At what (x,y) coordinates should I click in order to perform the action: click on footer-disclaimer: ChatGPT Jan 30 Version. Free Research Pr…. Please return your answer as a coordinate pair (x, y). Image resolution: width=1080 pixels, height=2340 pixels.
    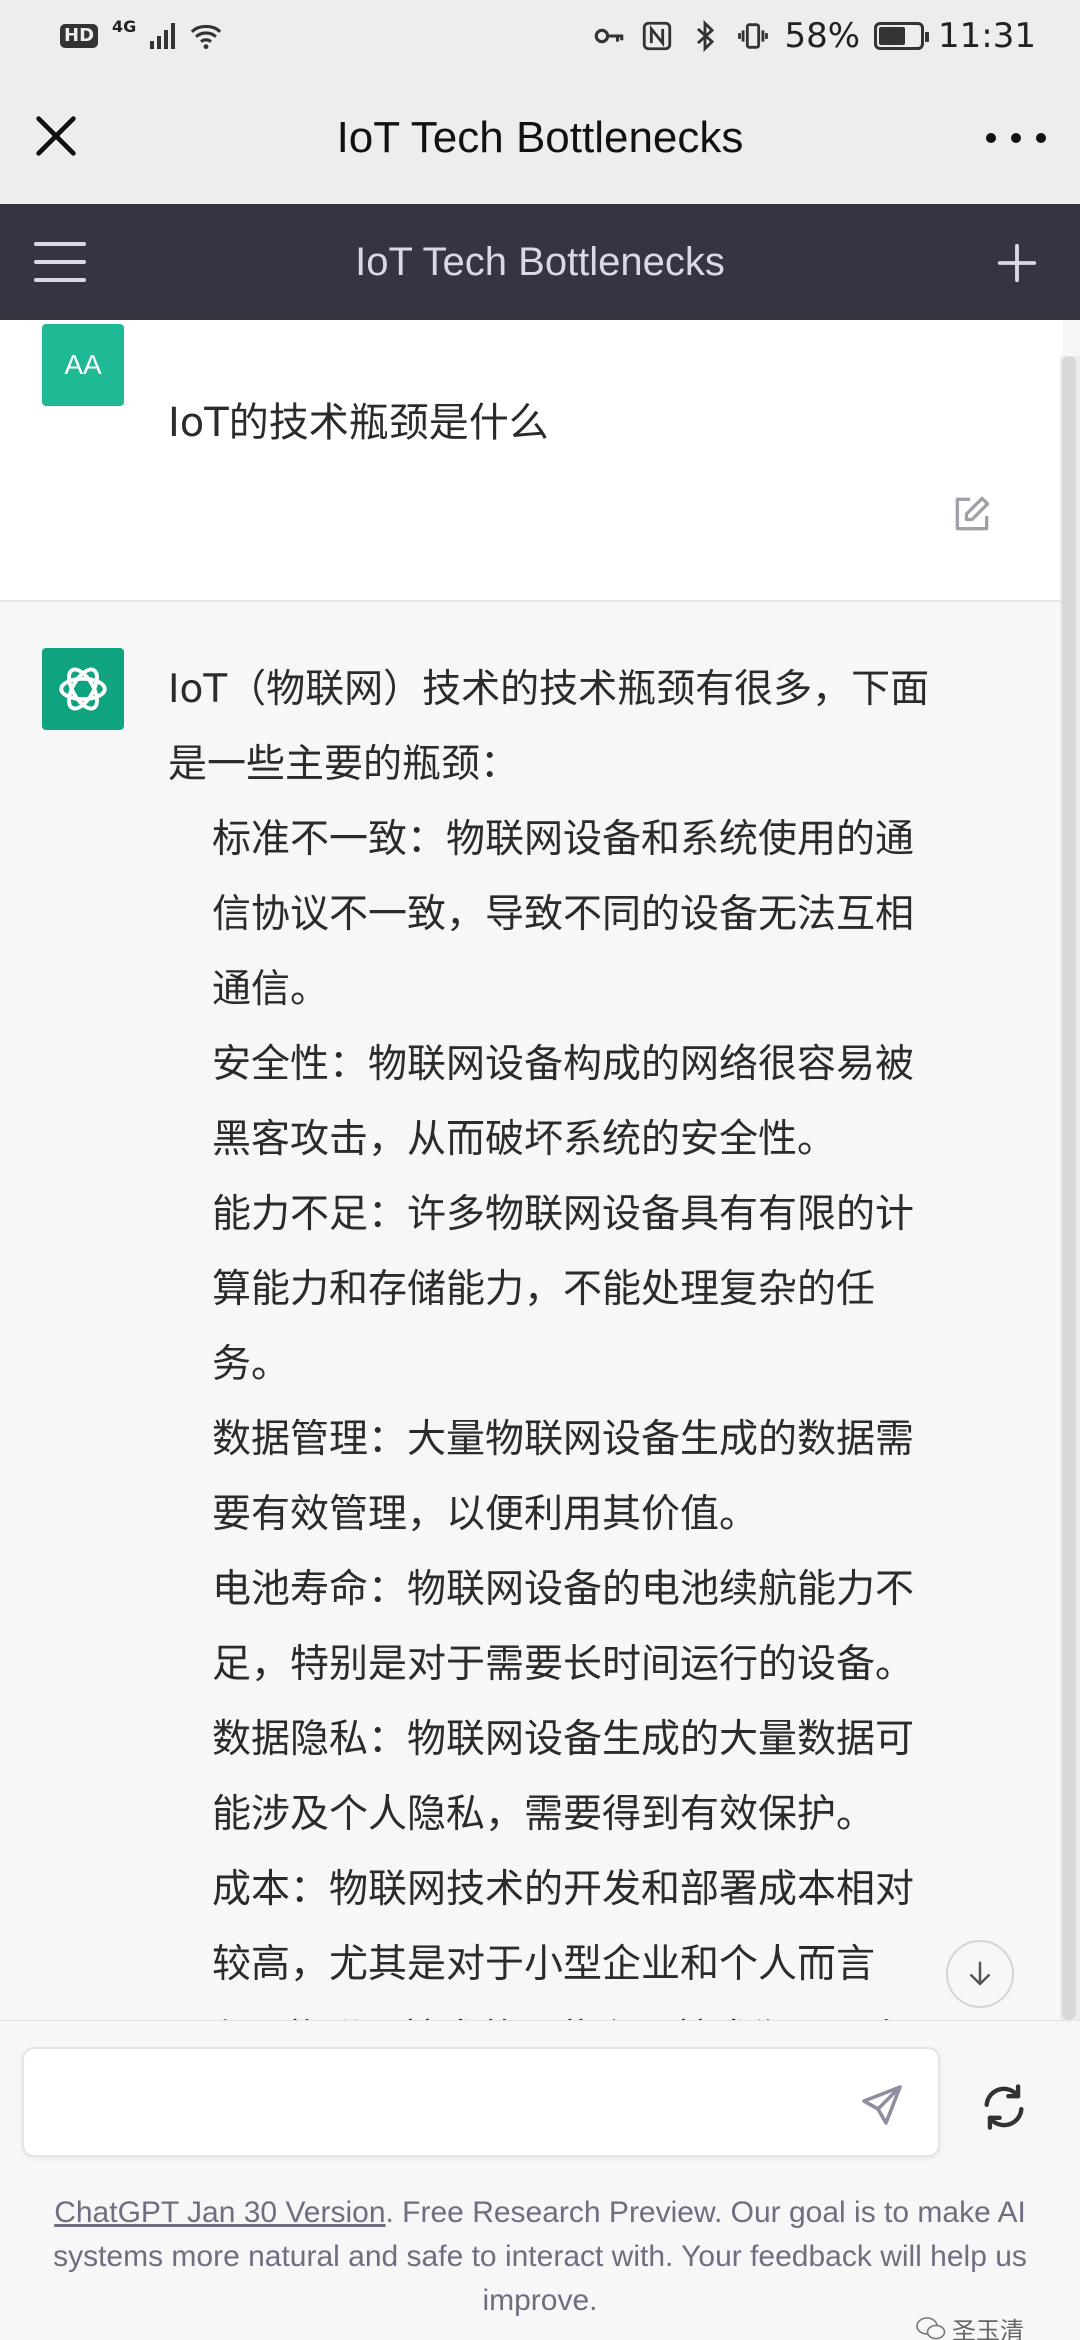
    Looking at the image, I should click on (540, 2257).